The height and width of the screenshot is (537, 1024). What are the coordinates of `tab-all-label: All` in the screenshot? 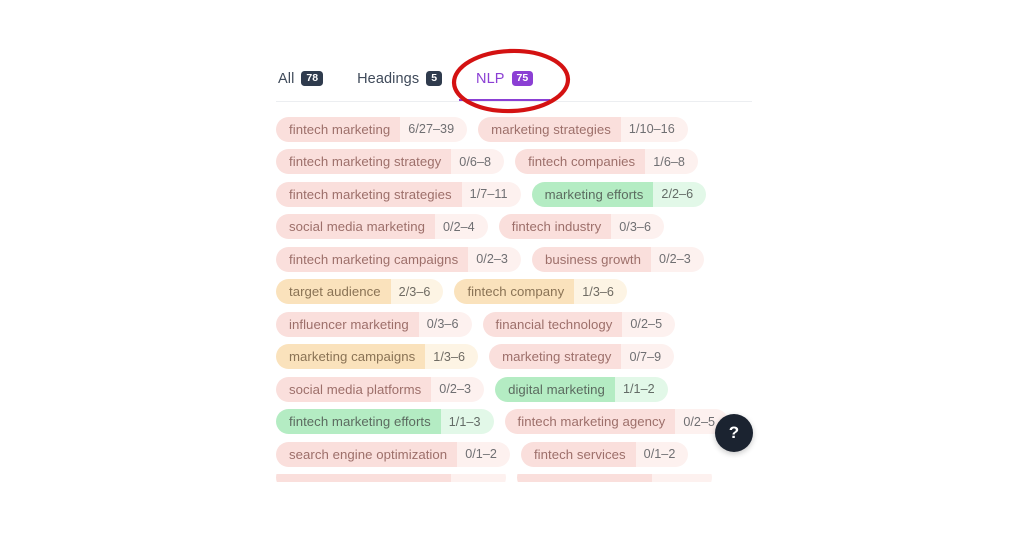 It's located at (286, 78).